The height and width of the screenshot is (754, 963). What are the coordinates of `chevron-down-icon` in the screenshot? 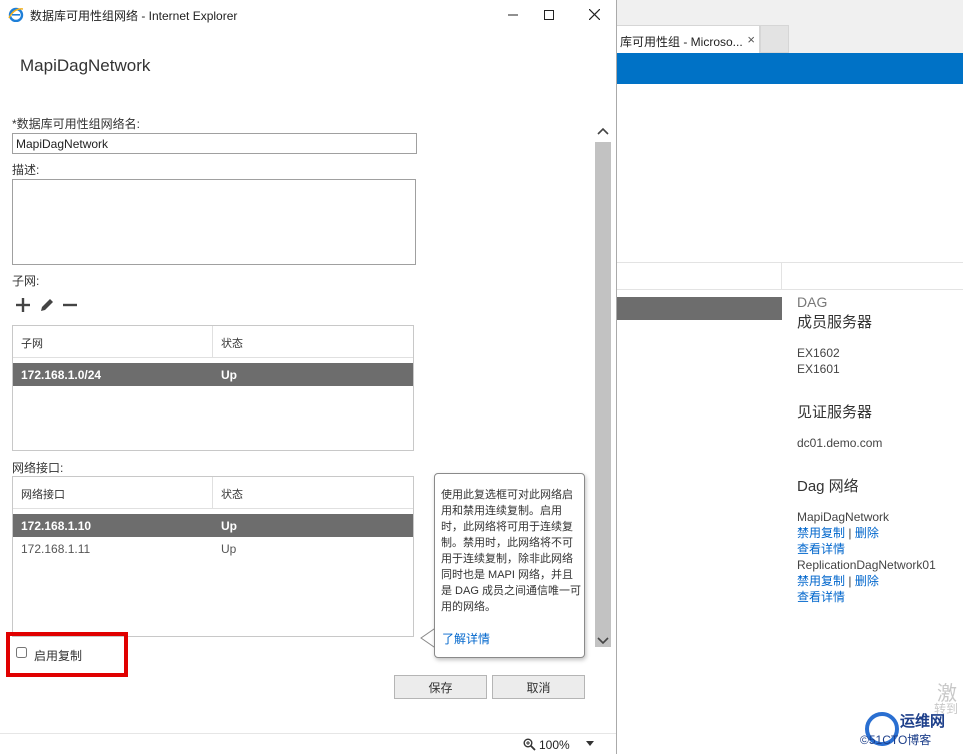 It's located at (603, 641).